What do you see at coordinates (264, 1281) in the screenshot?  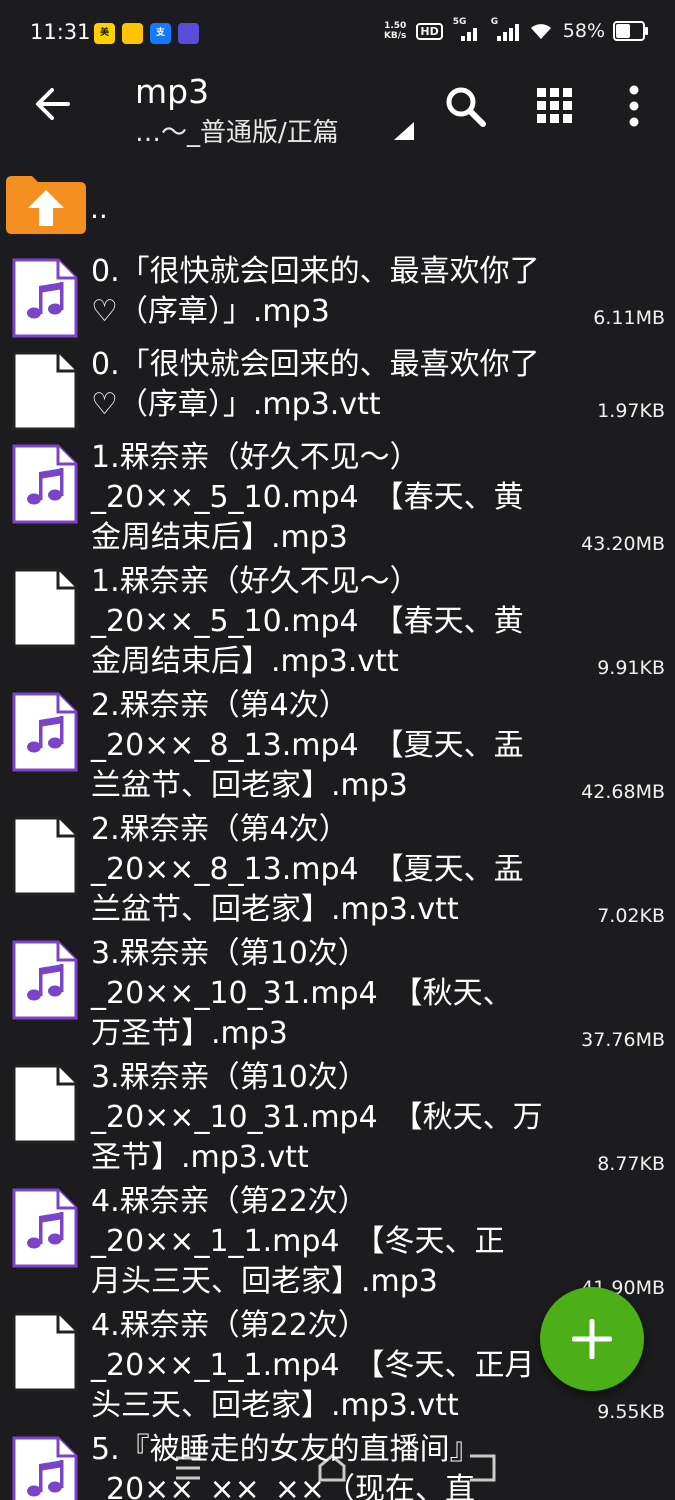 I see `file-name-line: 月头三天、回老家】.mp3` at bounding box center [264, 1281].